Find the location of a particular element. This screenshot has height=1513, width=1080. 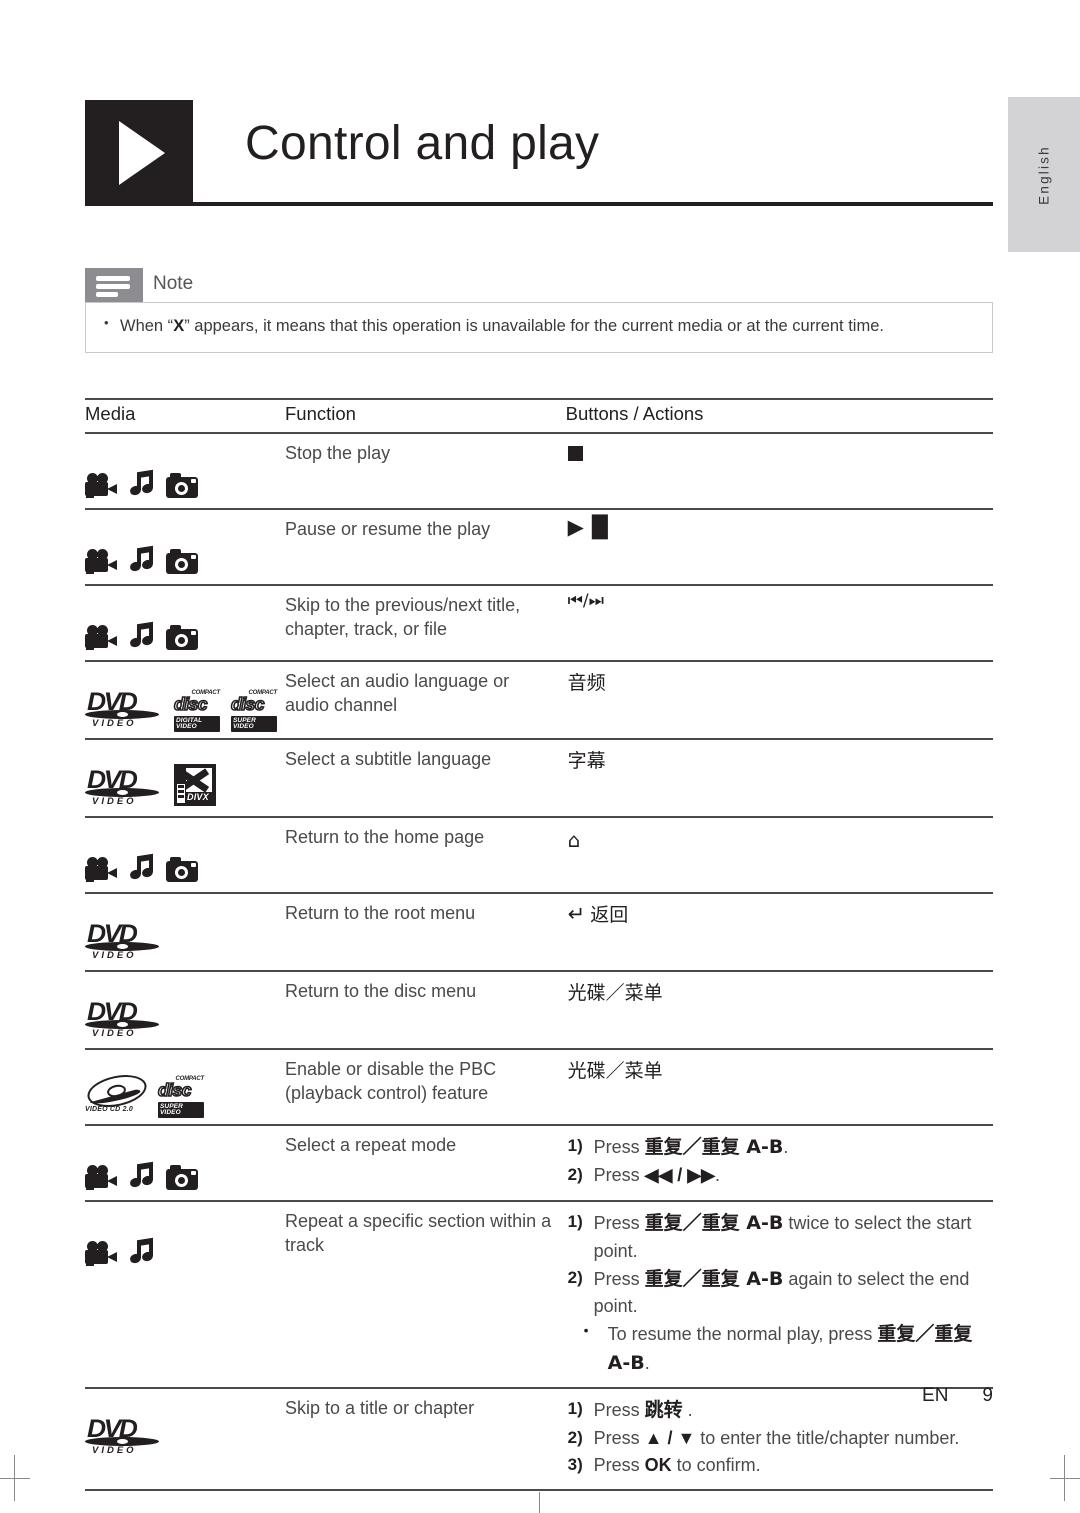

buttons-cell: 1) Press 重复／重复 A-B. 2) Press ◀◀ / ▶▶. is located at coordinates (779, 1163).